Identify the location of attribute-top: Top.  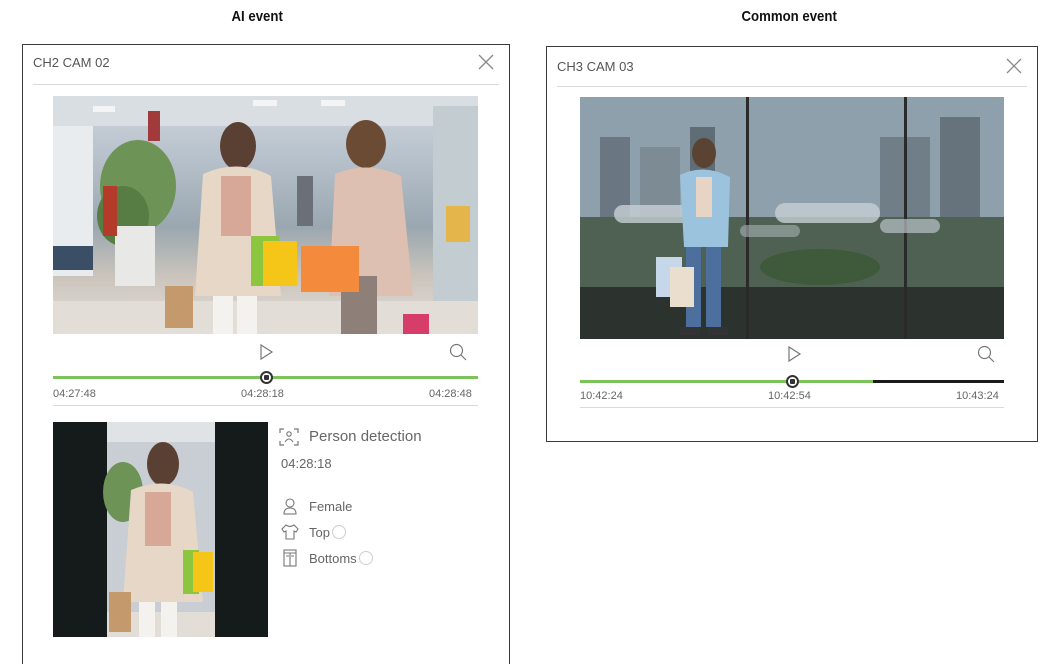
(313, 532).